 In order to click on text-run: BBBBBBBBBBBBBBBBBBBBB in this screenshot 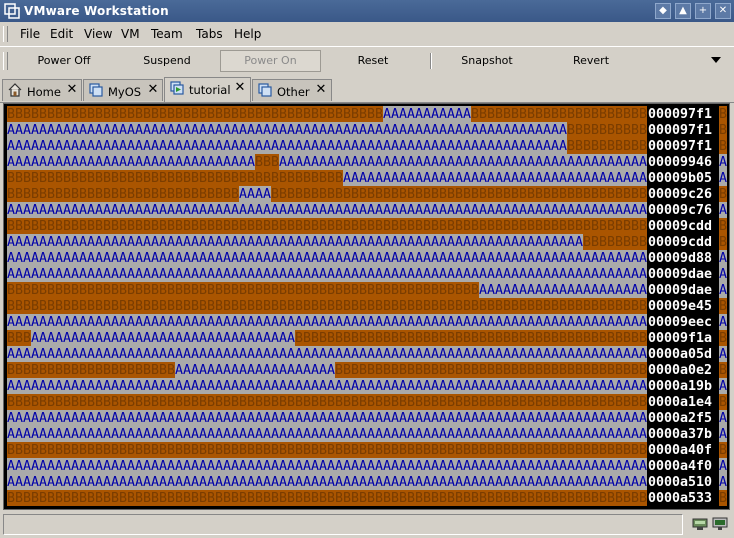, I will do `click(91, 370)`.